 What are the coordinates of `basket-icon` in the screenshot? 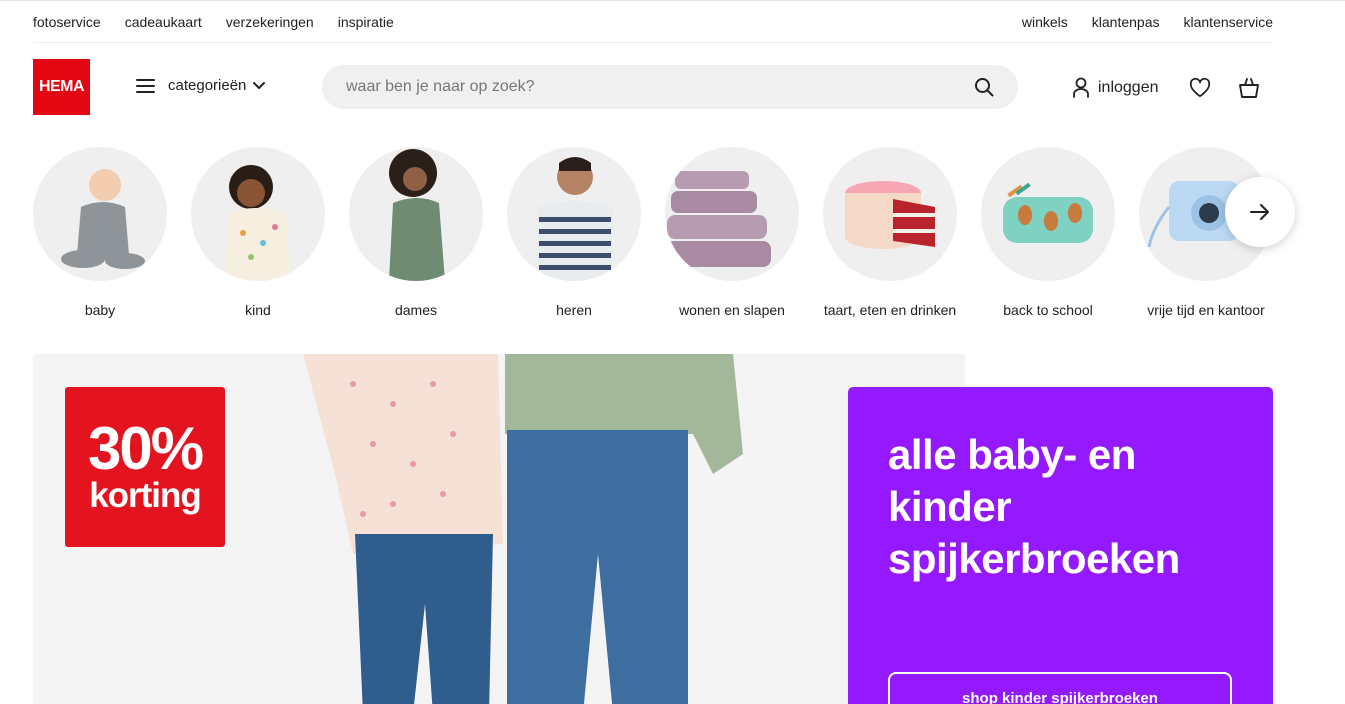 It's located at (1249, 88).